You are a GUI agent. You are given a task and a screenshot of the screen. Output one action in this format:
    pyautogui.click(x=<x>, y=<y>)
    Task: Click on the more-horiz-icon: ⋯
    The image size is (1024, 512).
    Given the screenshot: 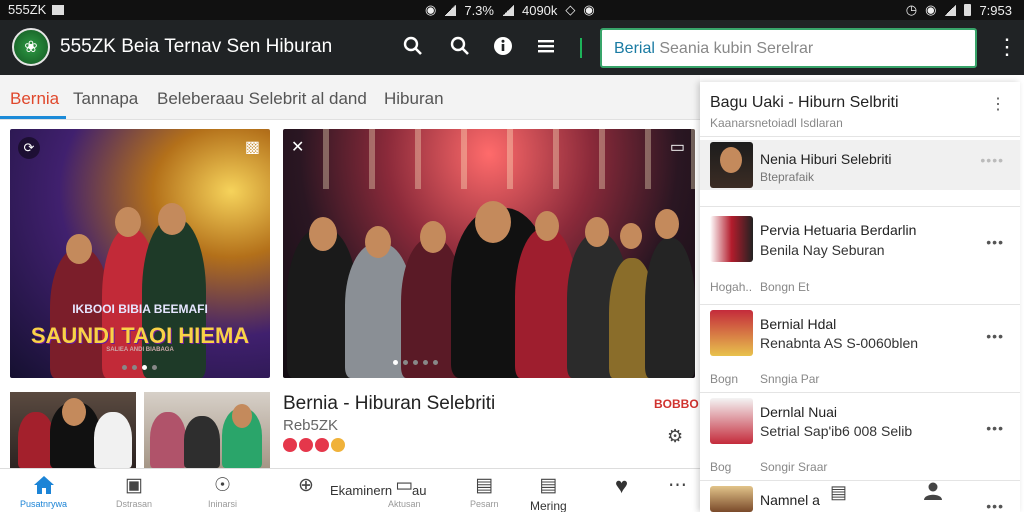 What is the action you would take?
    pyautogui.click(x=677, y=485)
    